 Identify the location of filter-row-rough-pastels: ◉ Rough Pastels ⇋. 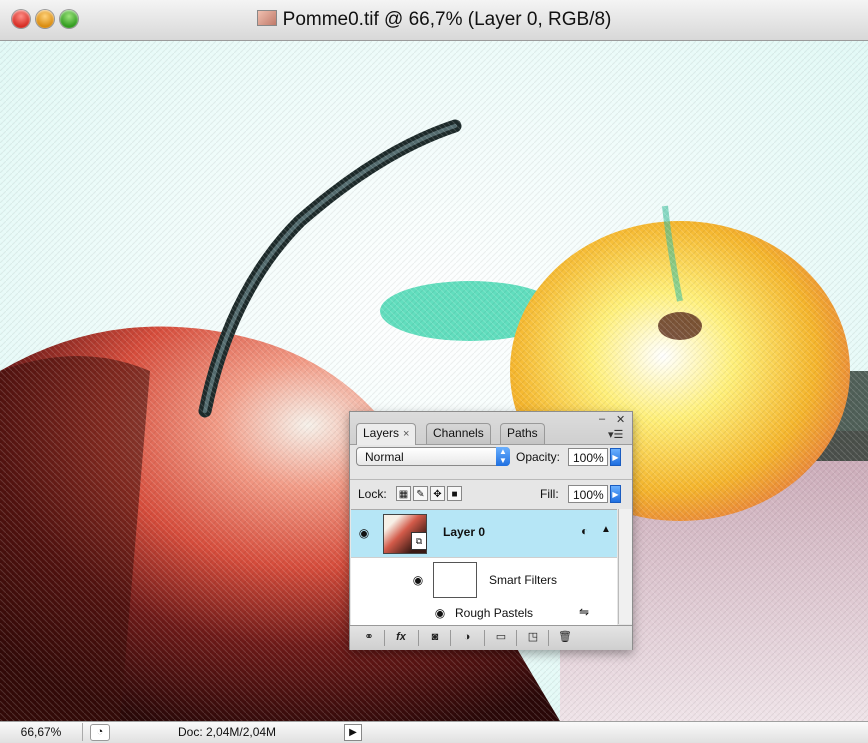
(484, 613).